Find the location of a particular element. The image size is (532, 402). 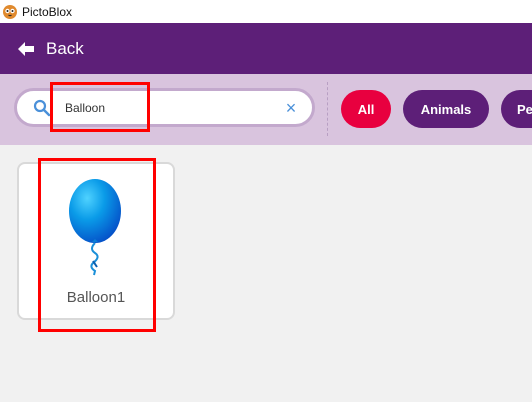

menu-bar: Back is located at coordinates (266, 48).